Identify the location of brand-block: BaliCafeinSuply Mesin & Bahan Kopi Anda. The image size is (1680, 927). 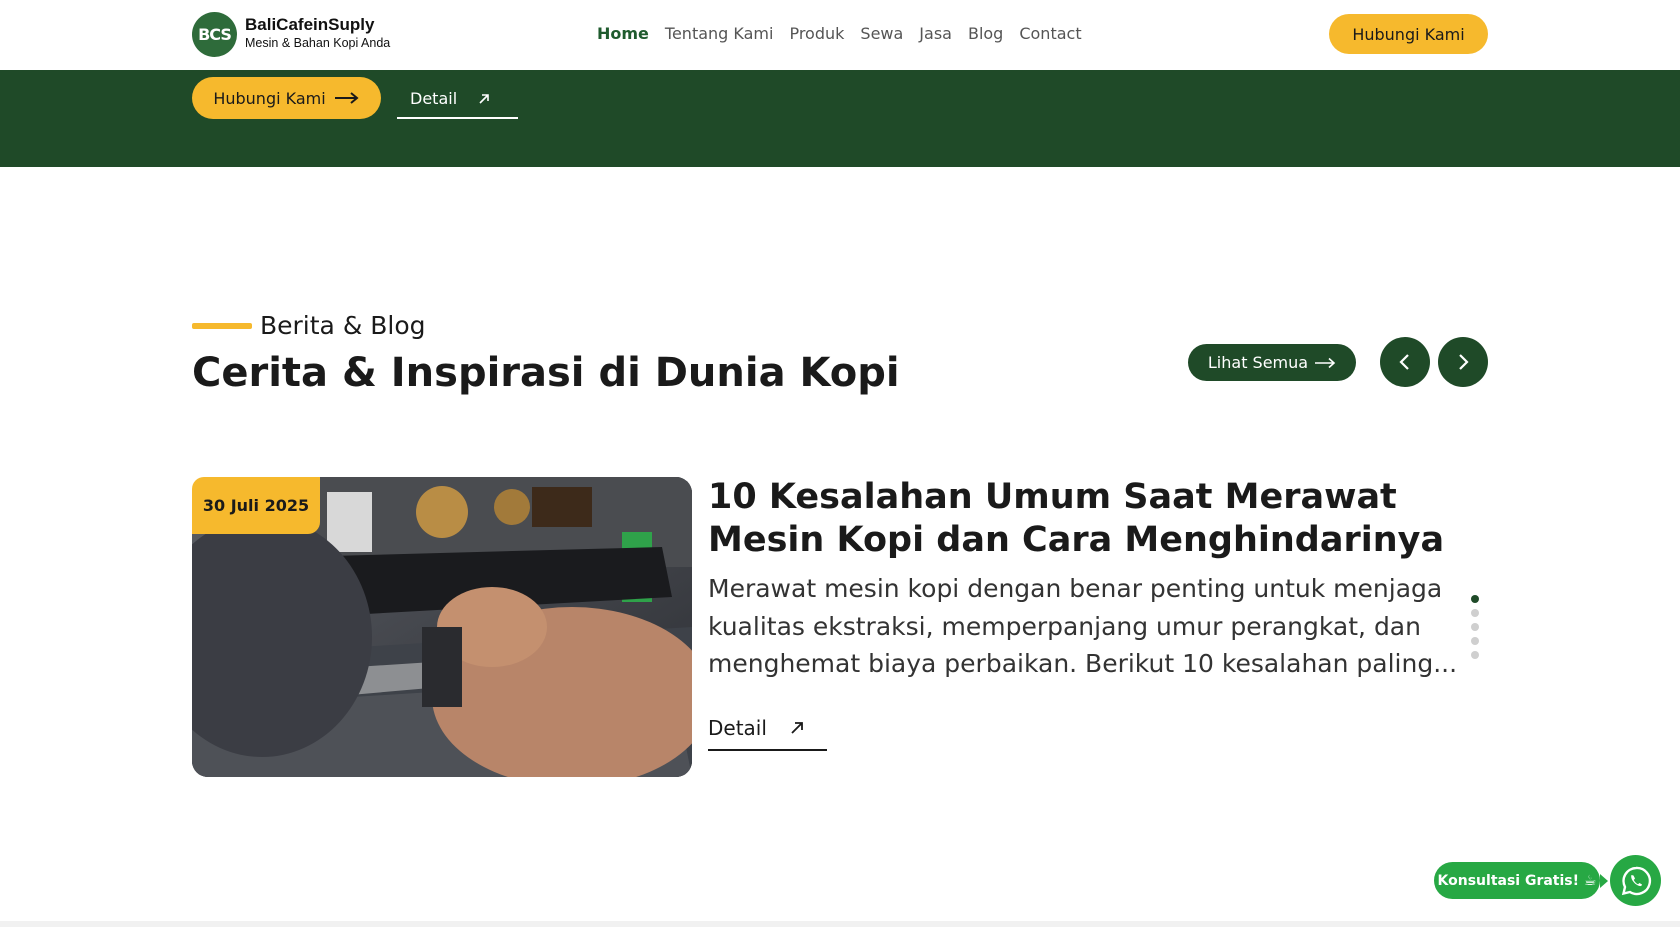
(317, 33).